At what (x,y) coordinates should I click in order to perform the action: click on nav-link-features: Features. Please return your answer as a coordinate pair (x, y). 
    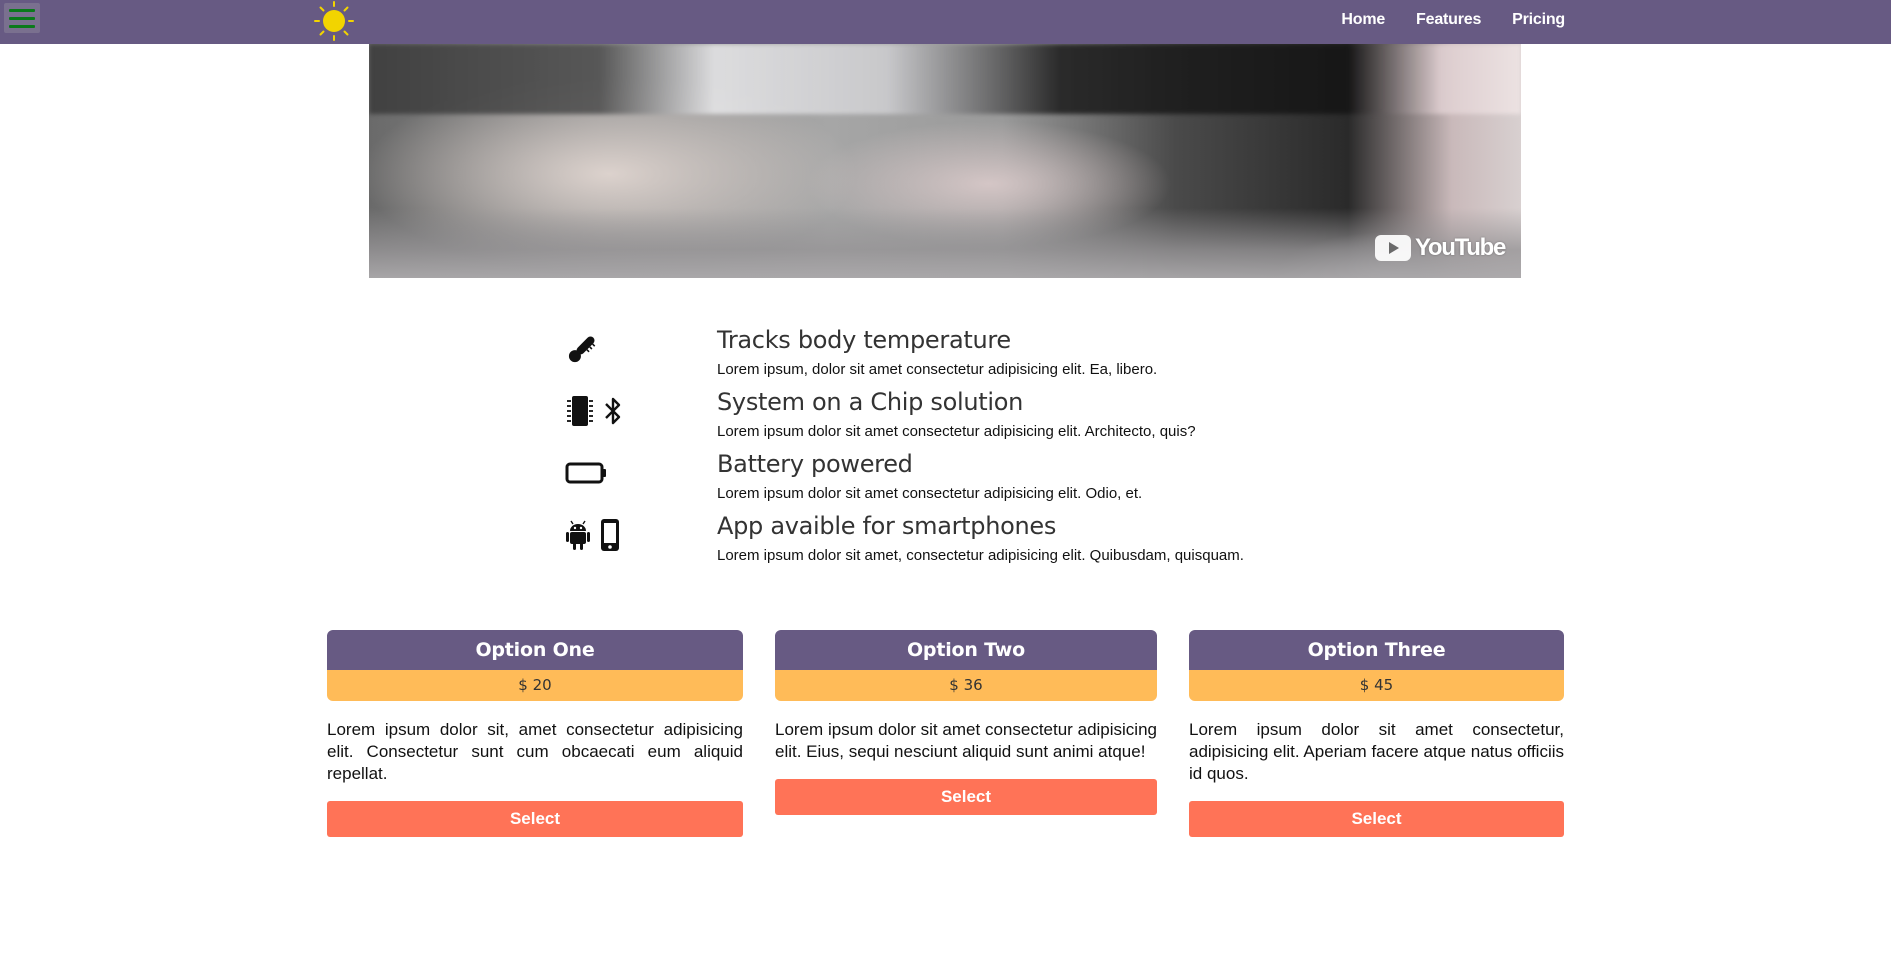
    Looking at the image, I should click on (1448, 20).